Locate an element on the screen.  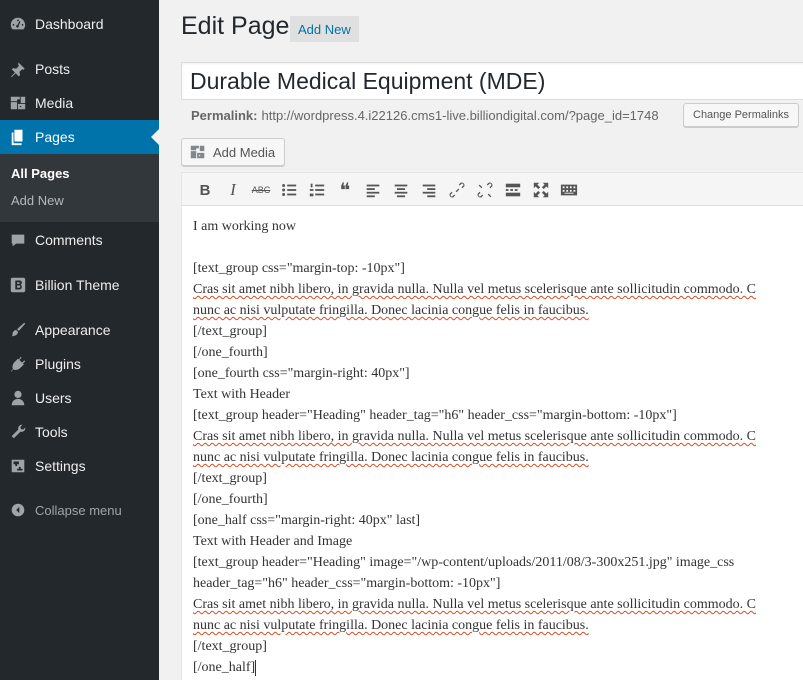
add-media-icon is located at coordinates (198, 152).